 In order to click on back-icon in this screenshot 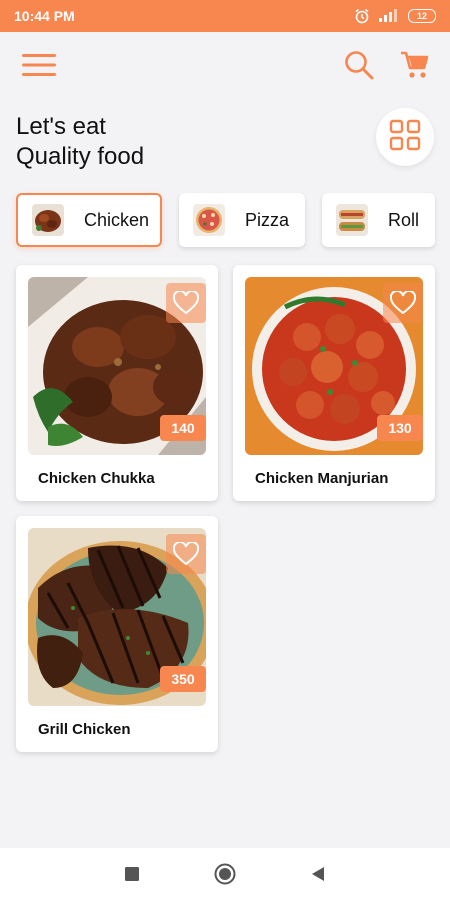, I will do `click(318, 874)`.